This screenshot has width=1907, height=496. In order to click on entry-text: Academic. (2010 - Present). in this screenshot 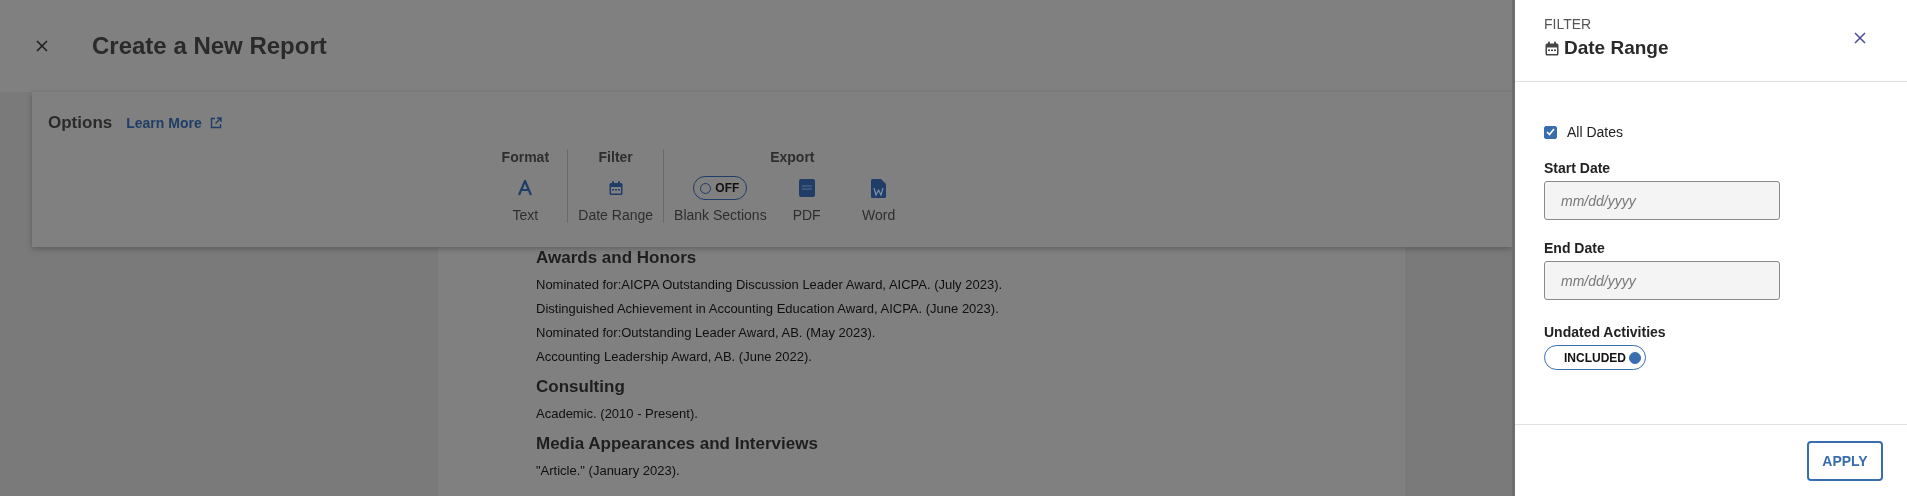, I will do `click(617, 413)`.